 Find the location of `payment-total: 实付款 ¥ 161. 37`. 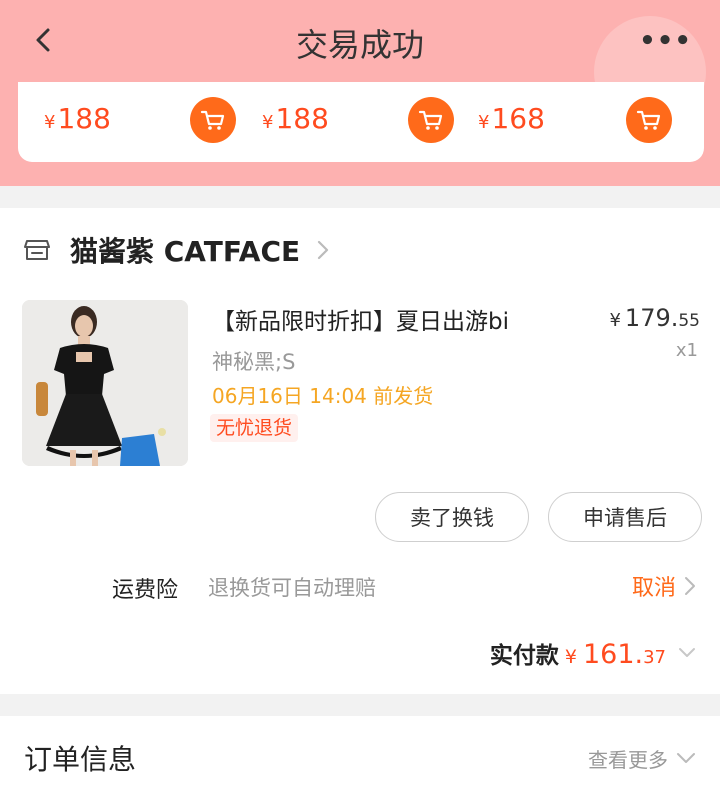

payment-total: 实付款 ¥ 161. 37 is located at coordinates (593, 653).